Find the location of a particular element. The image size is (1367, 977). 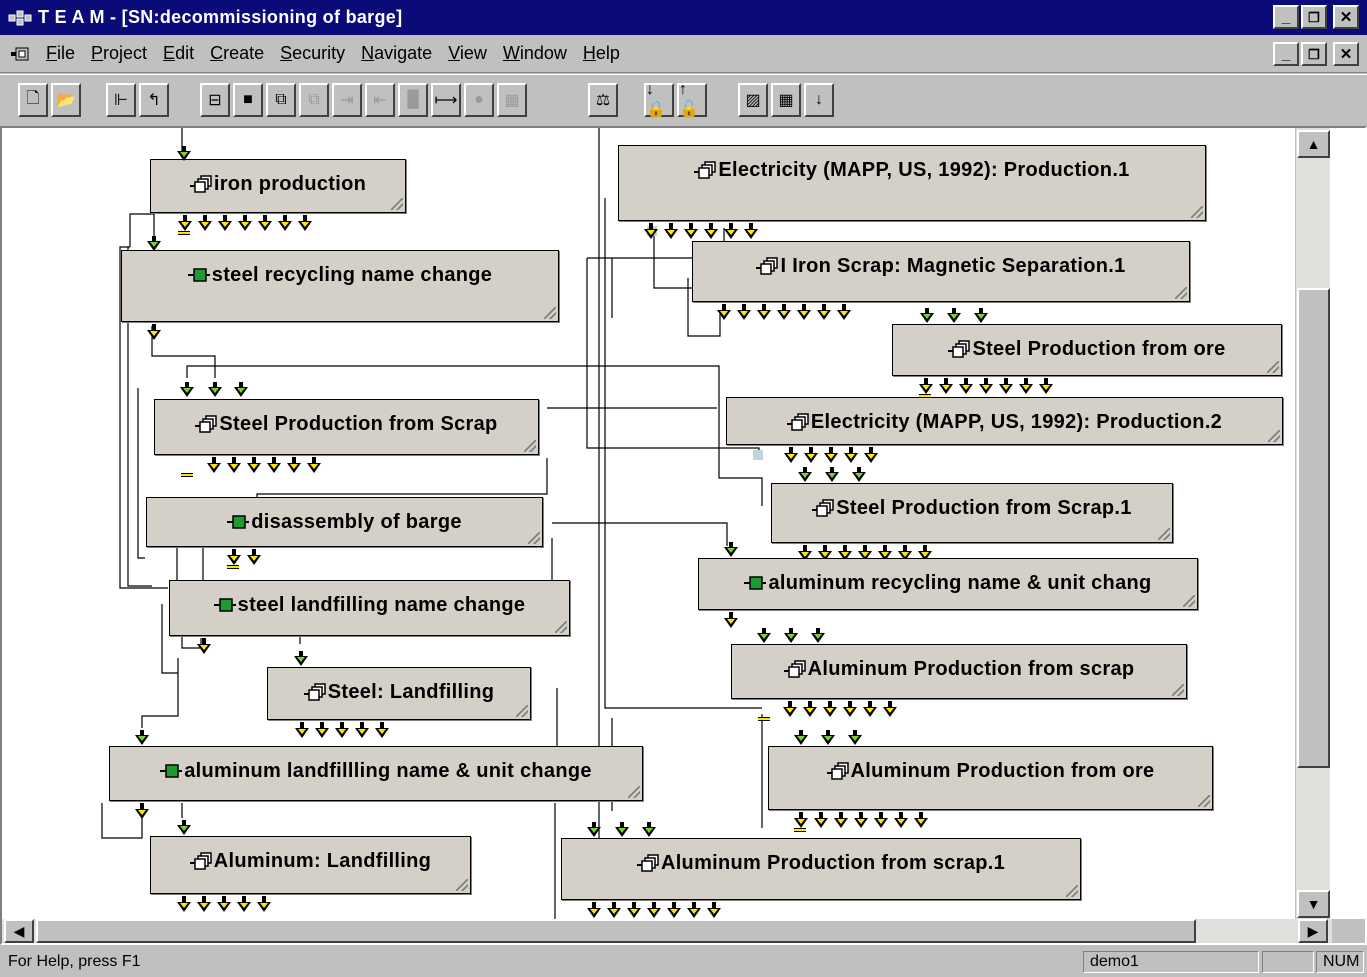

new-document-button: 🗋 is located at coordinates (33, 100).